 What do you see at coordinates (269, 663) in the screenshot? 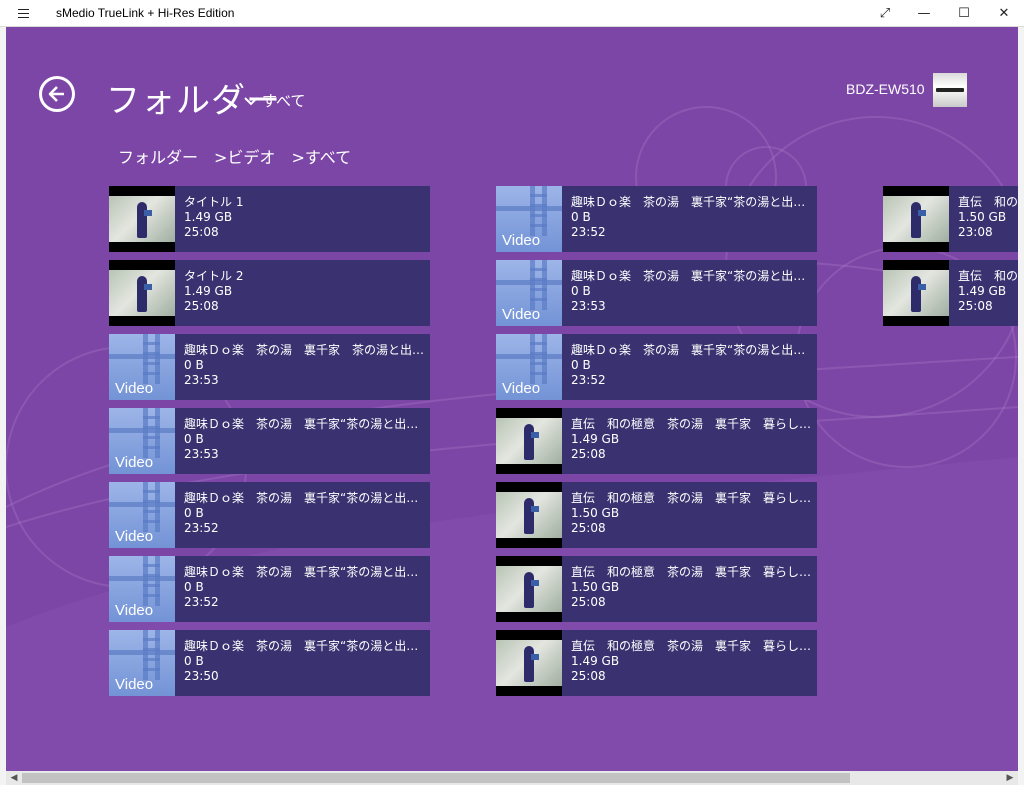
I see `media-tile: Video 趣味Ｄｏ楽 茶の湯 裏千家“茶の湯と出会う”… 0 B 23:50` at bounding box center [269, 663].